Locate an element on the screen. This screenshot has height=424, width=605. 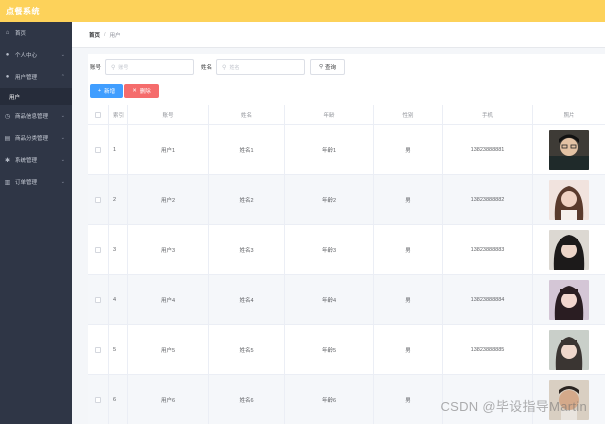
sidebar-item-label: 用户管理 is located at coordinates (26, 78).